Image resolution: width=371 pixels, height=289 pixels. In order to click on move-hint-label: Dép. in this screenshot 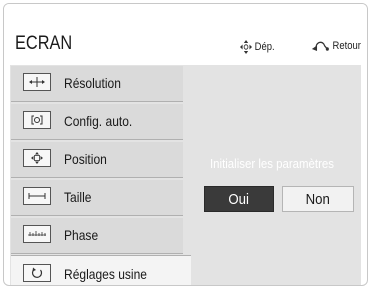, I will do `click(264, 47)`.